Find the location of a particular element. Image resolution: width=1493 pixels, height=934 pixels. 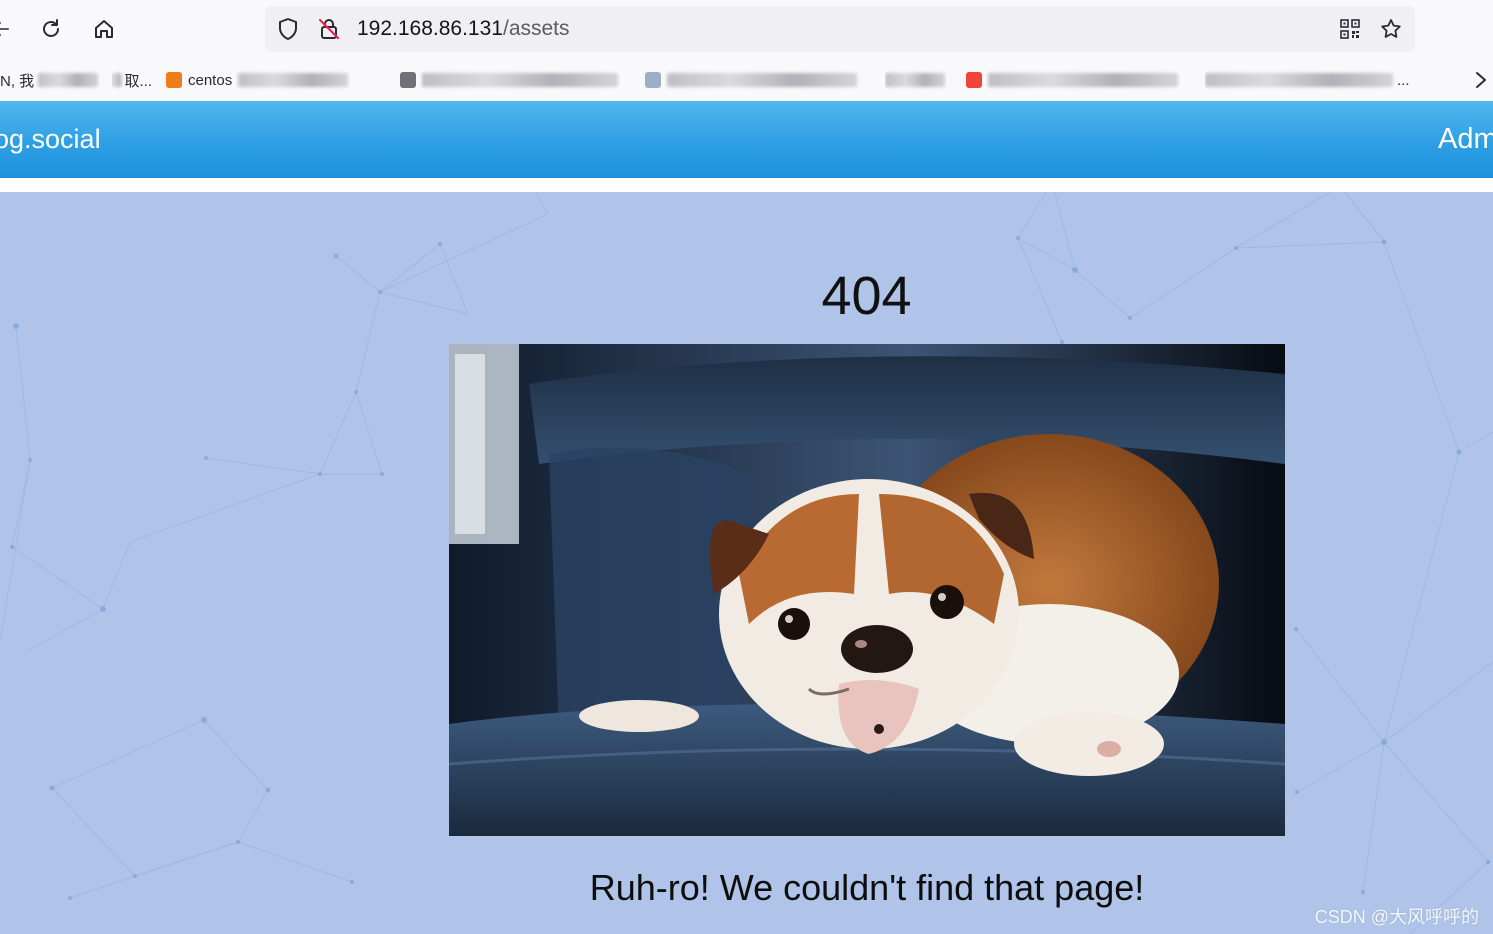

bookmark-label: N, 我 is located at coordinates (17, 81).